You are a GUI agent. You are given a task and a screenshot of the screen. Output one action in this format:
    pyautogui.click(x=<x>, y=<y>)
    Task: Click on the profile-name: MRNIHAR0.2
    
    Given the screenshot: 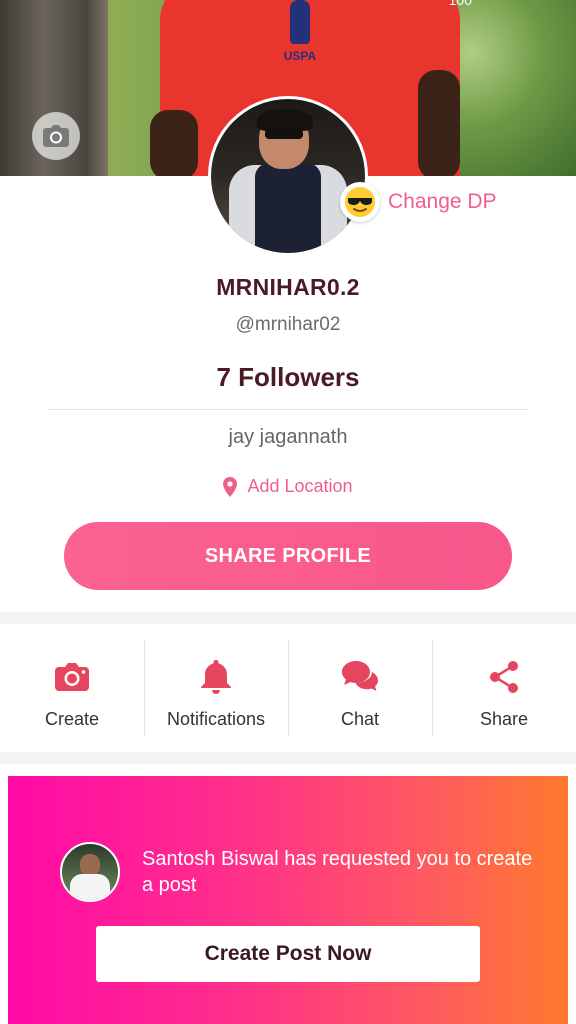 What is the action you would take?
    pyautogui.click(x=288, y=287)
    